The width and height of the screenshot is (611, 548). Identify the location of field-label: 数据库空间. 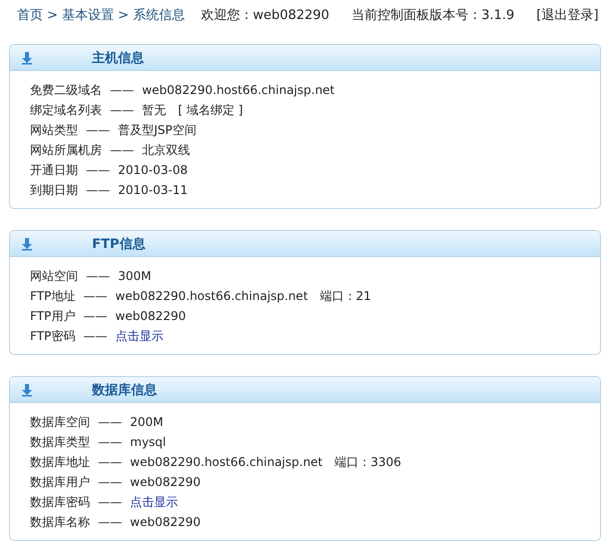
(60, 422).